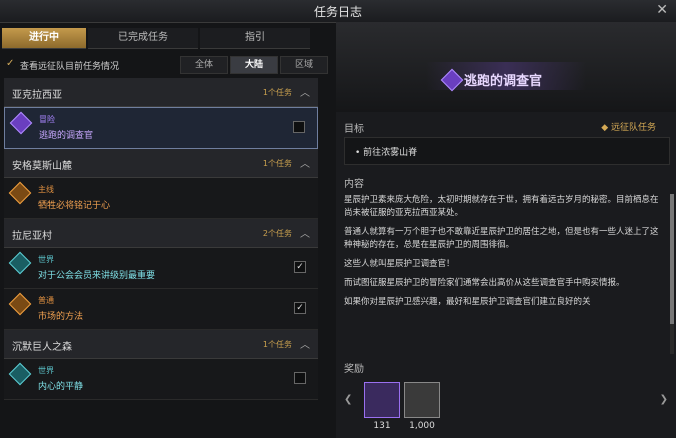 This screenshot has height=438, width=676. What do you see at coordinates (277, 233) in the screenshot?
I see `region-quest-count: 2个任务` at bounding box center [277, 233].